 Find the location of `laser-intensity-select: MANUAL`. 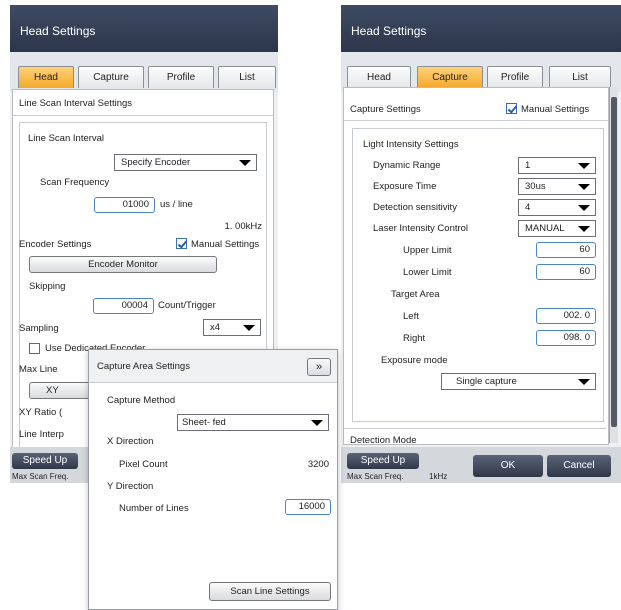

laser-intensity-select: MANUAL is located at coordinates (557, 228).